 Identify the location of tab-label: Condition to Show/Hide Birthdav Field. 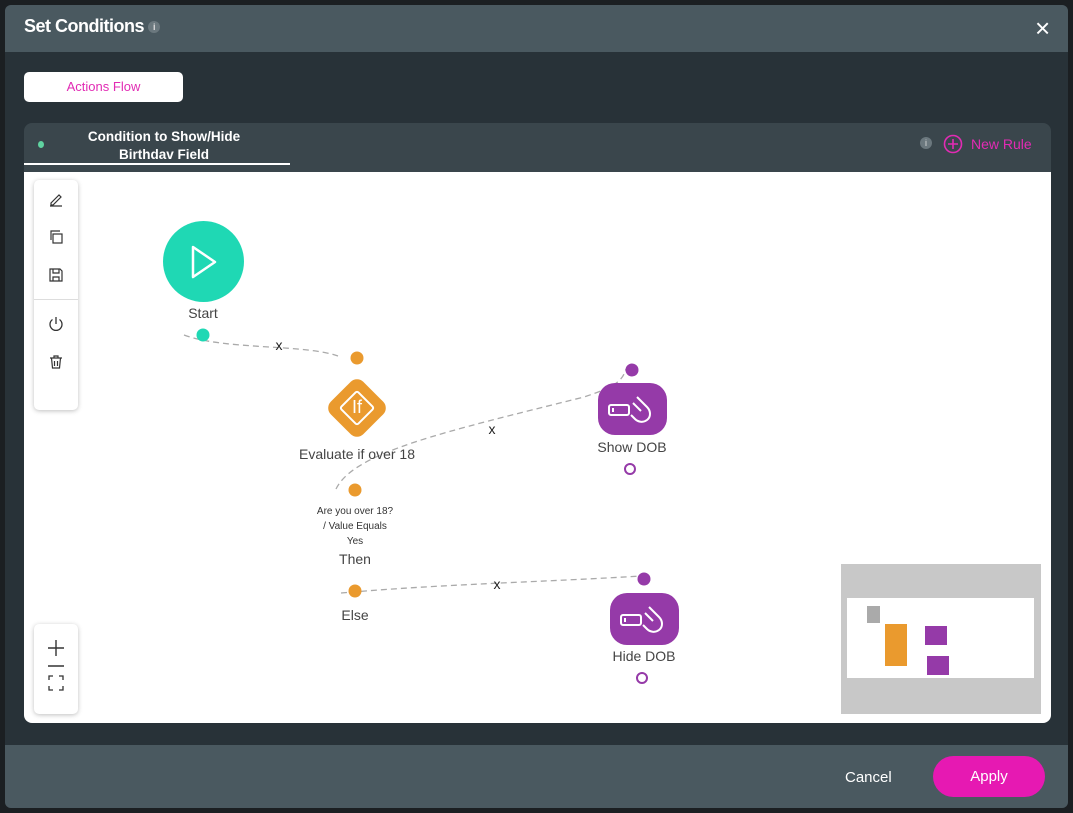
(164, 145).